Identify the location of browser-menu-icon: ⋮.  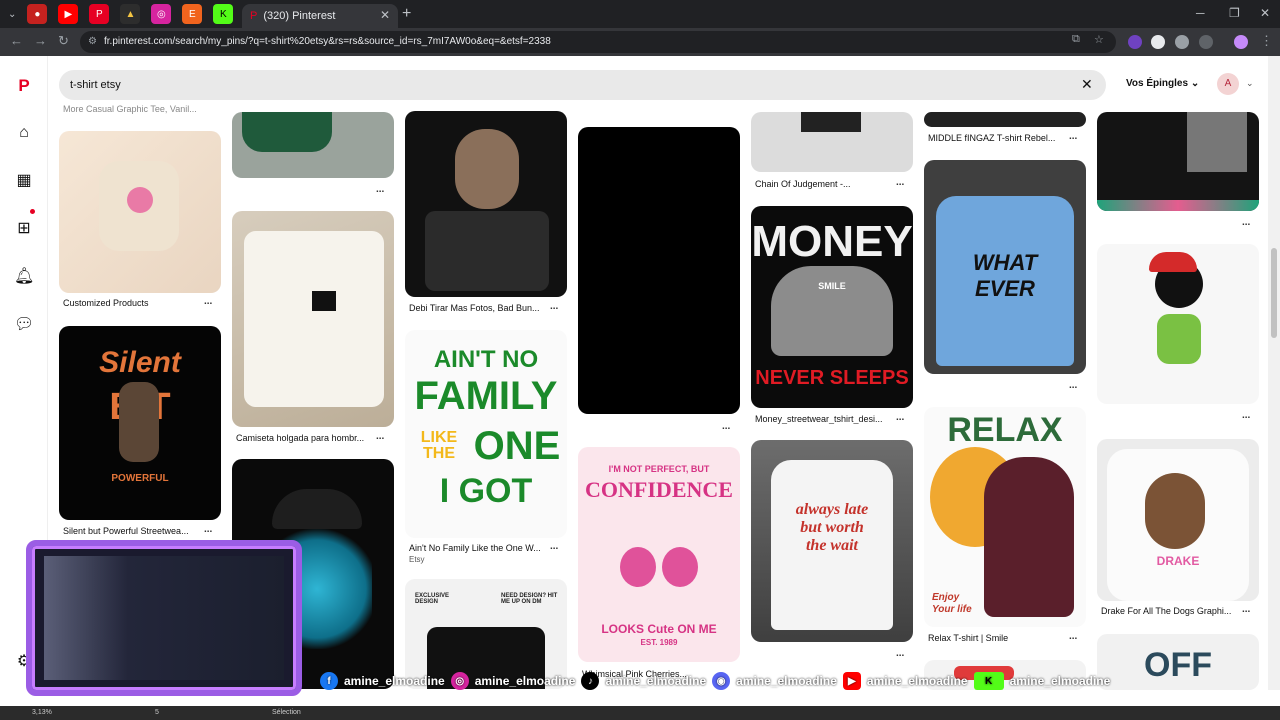
(1266, 41).